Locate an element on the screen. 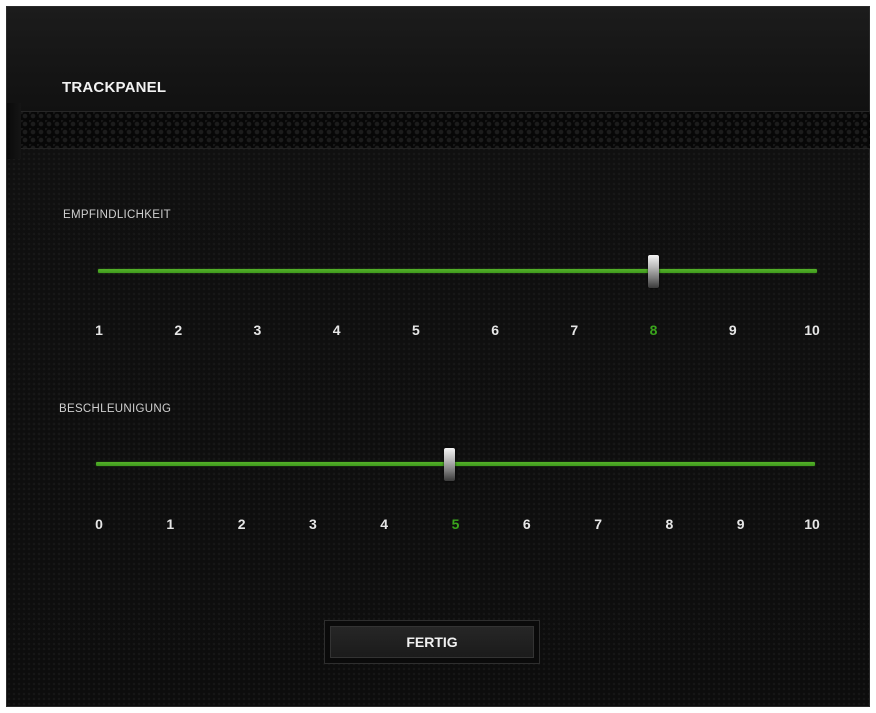 The width and height of the screenshot is (876, 713). sensitivity-tick-labels: 1 2 3 4 5 6 7 8 9 10 is located at coordinates (455, 332).